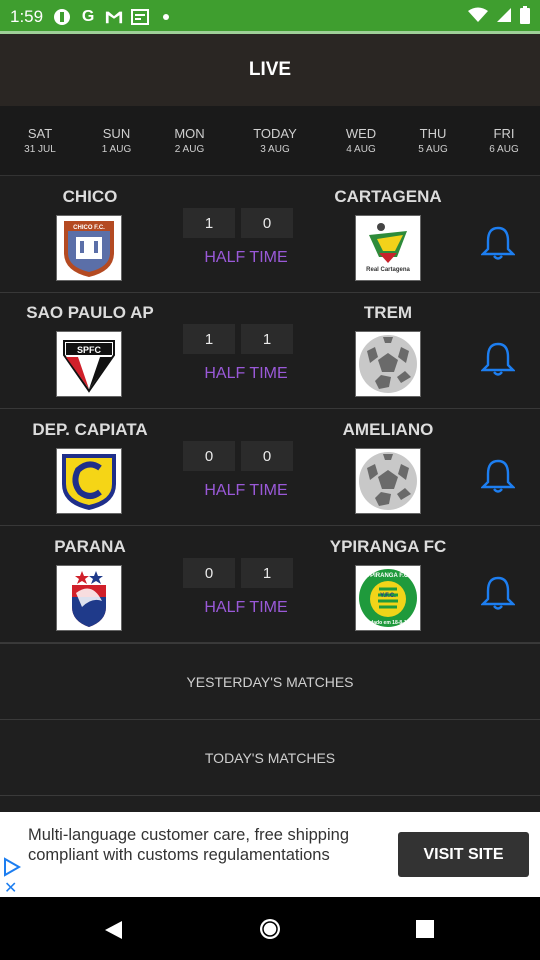 This screenshot has width=540, height=960. I want to click on news-icon, so click(140, 17).